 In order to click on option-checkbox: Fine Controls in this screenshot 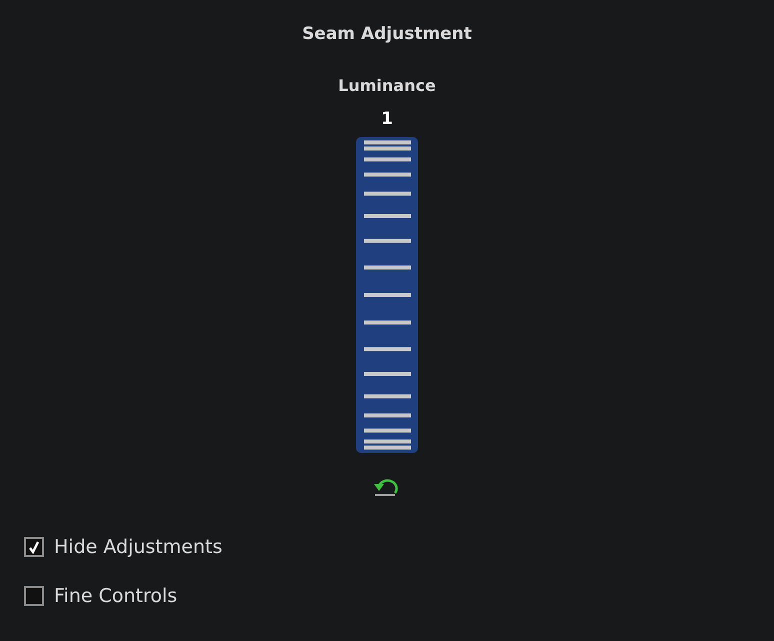, I will do `click(101, 596)`.